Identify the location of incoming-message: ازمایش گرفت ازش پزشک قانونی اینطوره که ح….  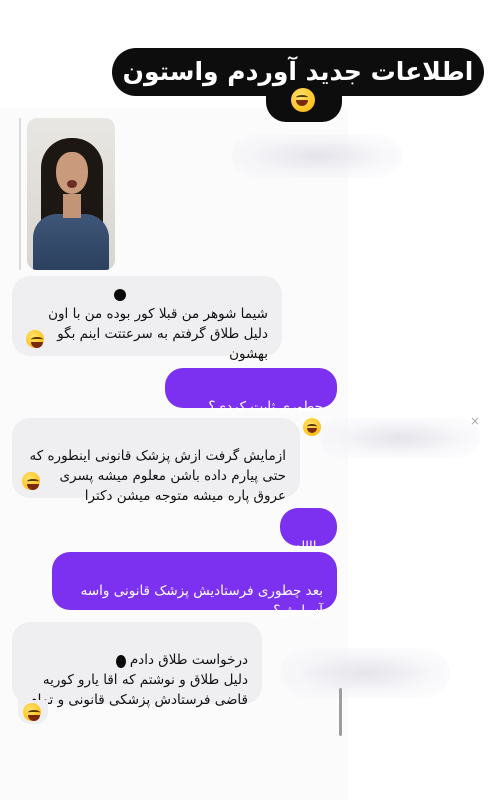
(156, 461).